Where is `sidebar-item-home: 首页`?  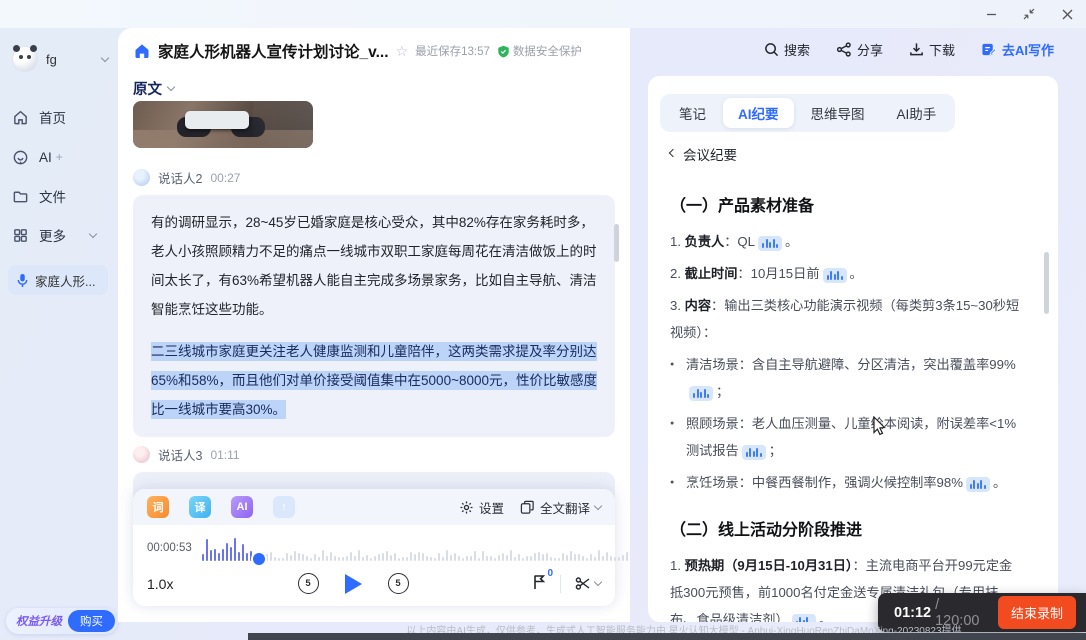
sidebar-item-home: 首页 is located at coordinates (62, 117).